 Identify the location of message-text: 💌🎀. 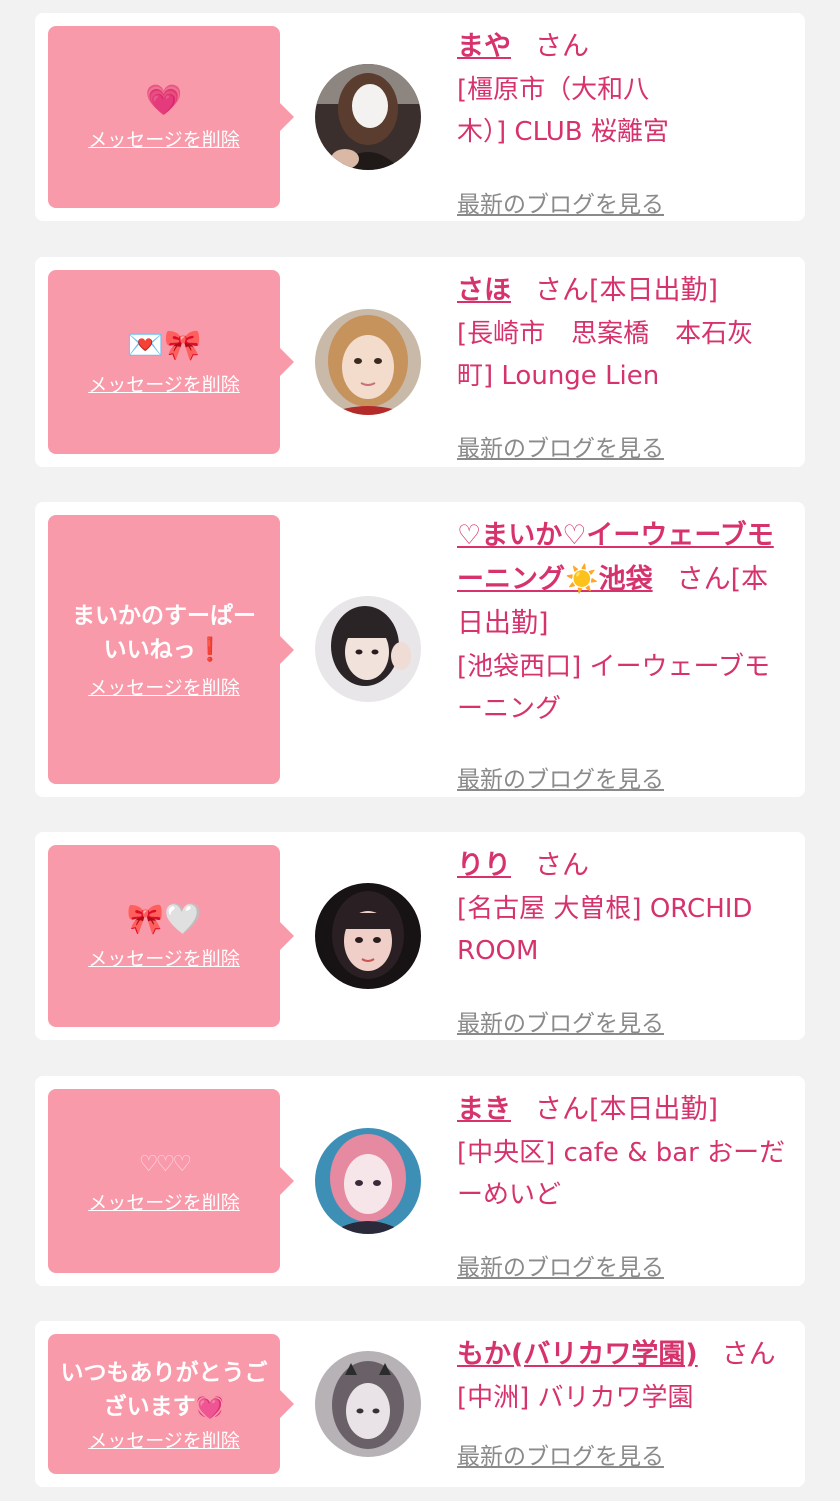
(164, 345).